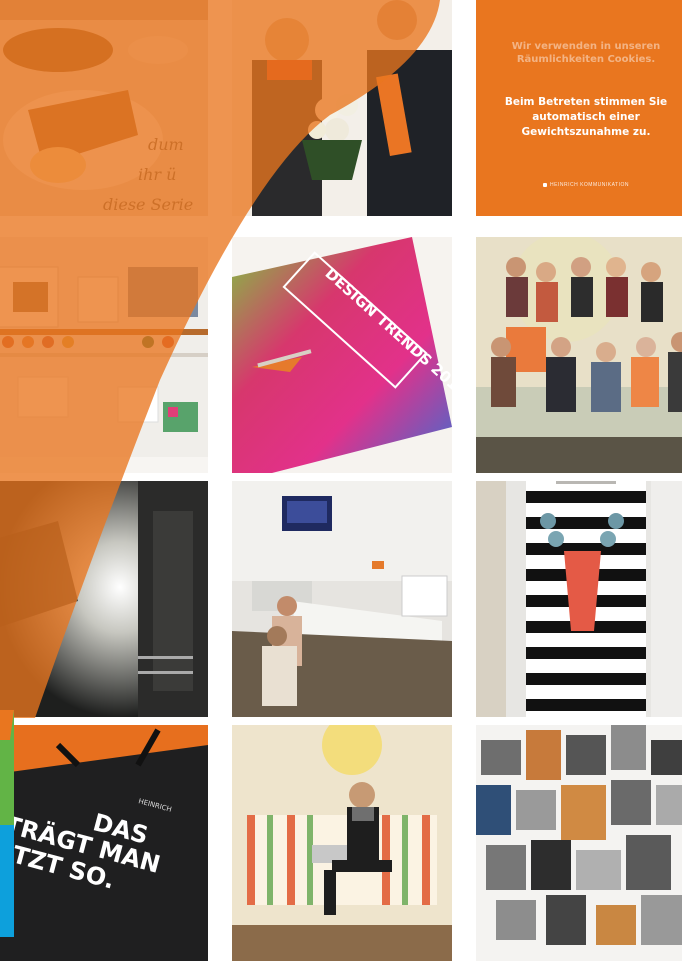 This screenshot has width=682, height=961. I want to click on blue-strip, so click(7, 881).